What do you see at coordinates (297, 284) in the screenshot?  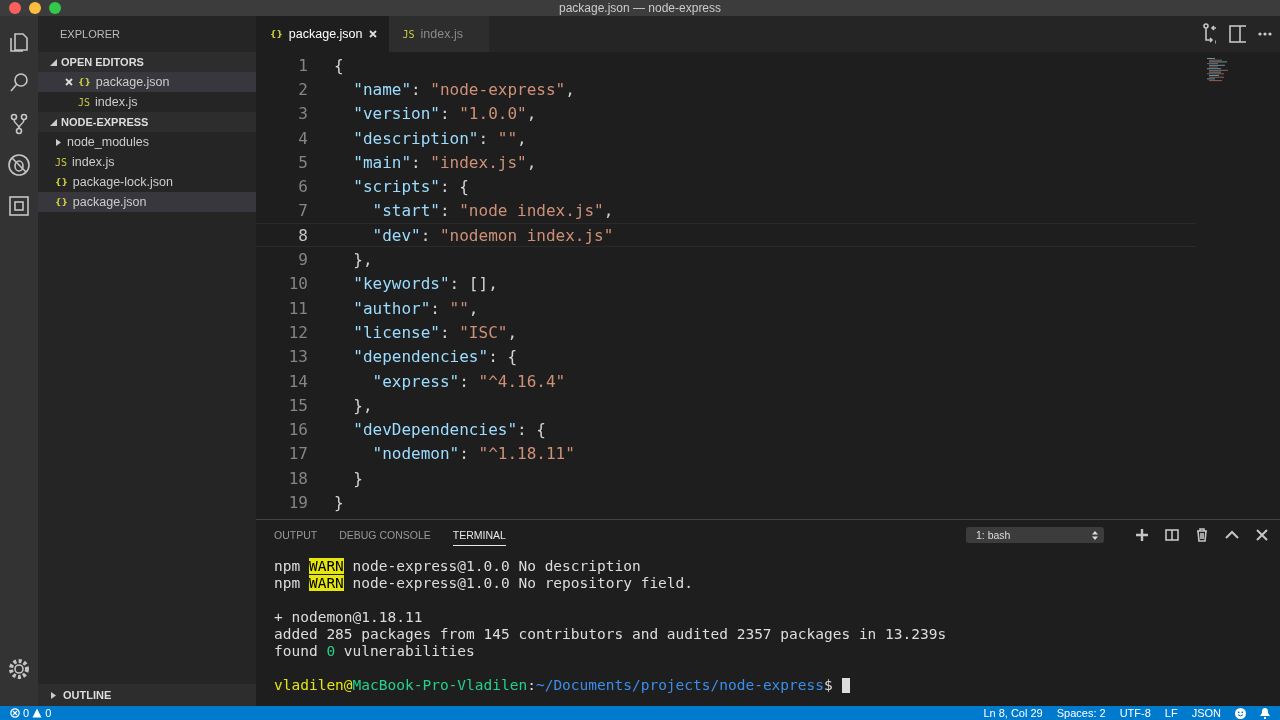 I see `line-number: 10` at bounding box center [297, 284].